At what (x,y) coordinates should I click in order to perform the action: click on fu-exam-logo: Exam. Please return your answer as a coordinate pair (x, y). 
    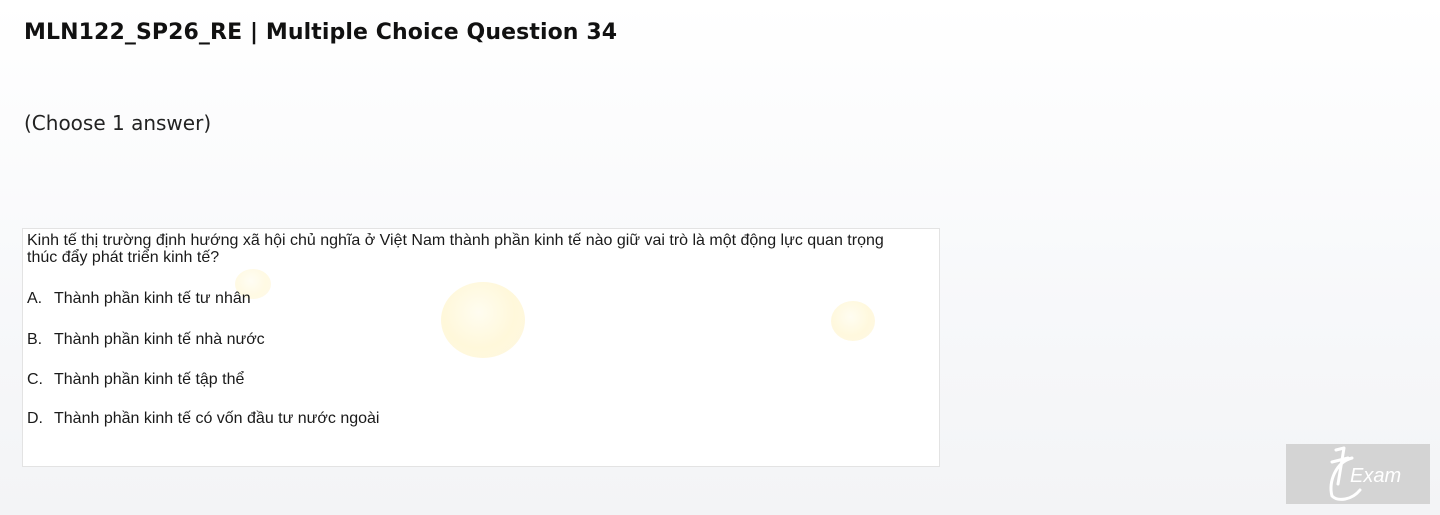
    Looking at the image, I should click on (1358, 474).